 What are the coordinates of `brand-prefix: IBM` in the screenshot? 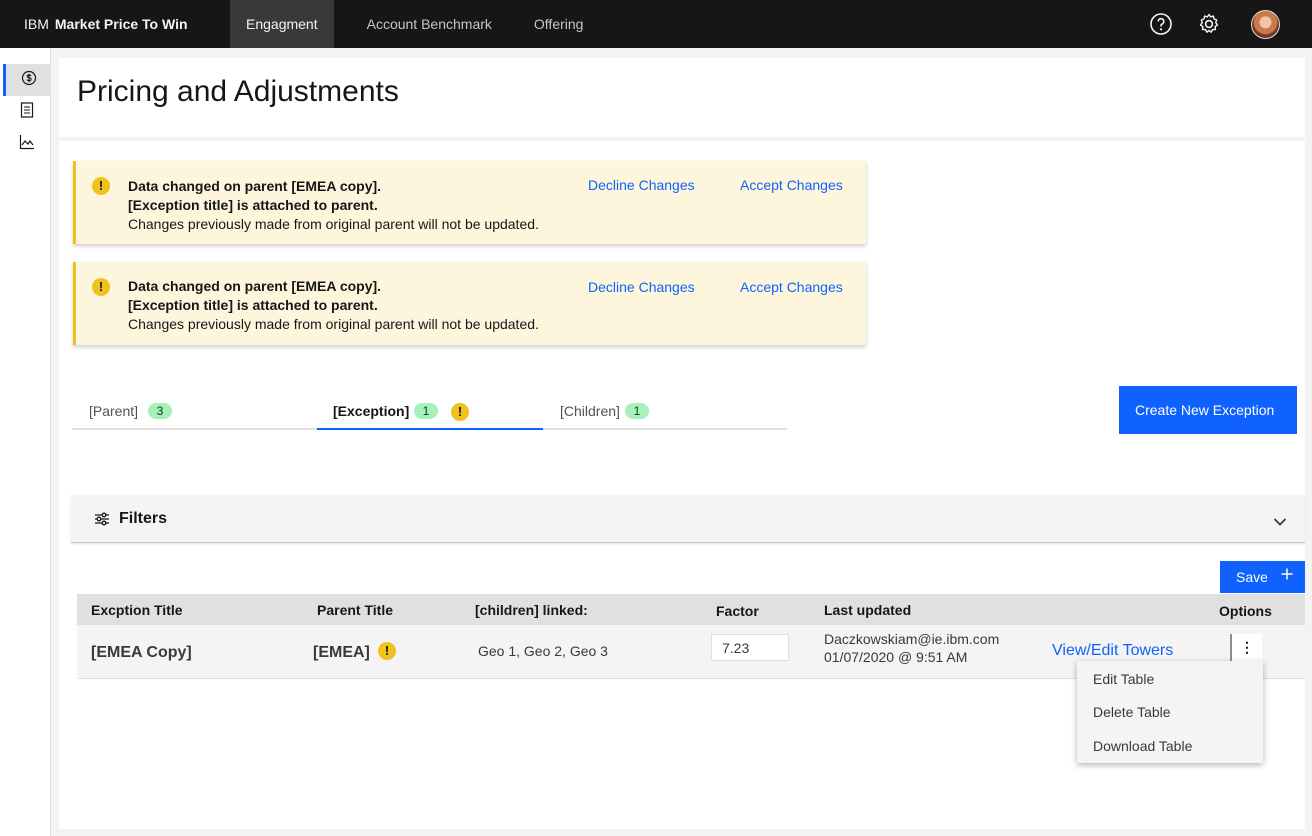 It's located at (36, 24).